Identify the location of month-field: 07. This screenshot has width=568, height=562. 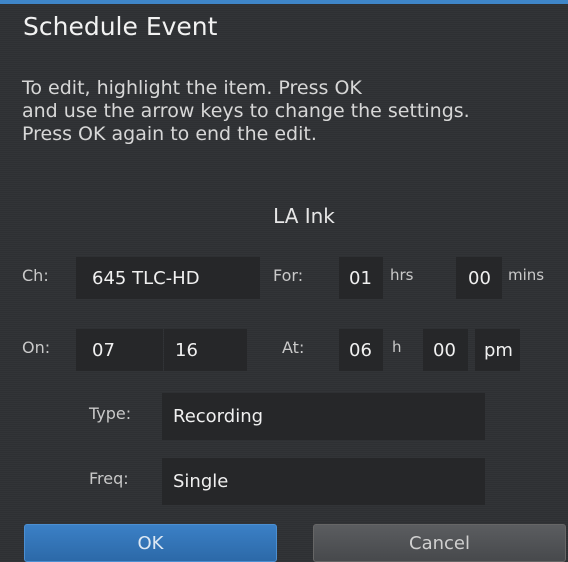
(119, 350).